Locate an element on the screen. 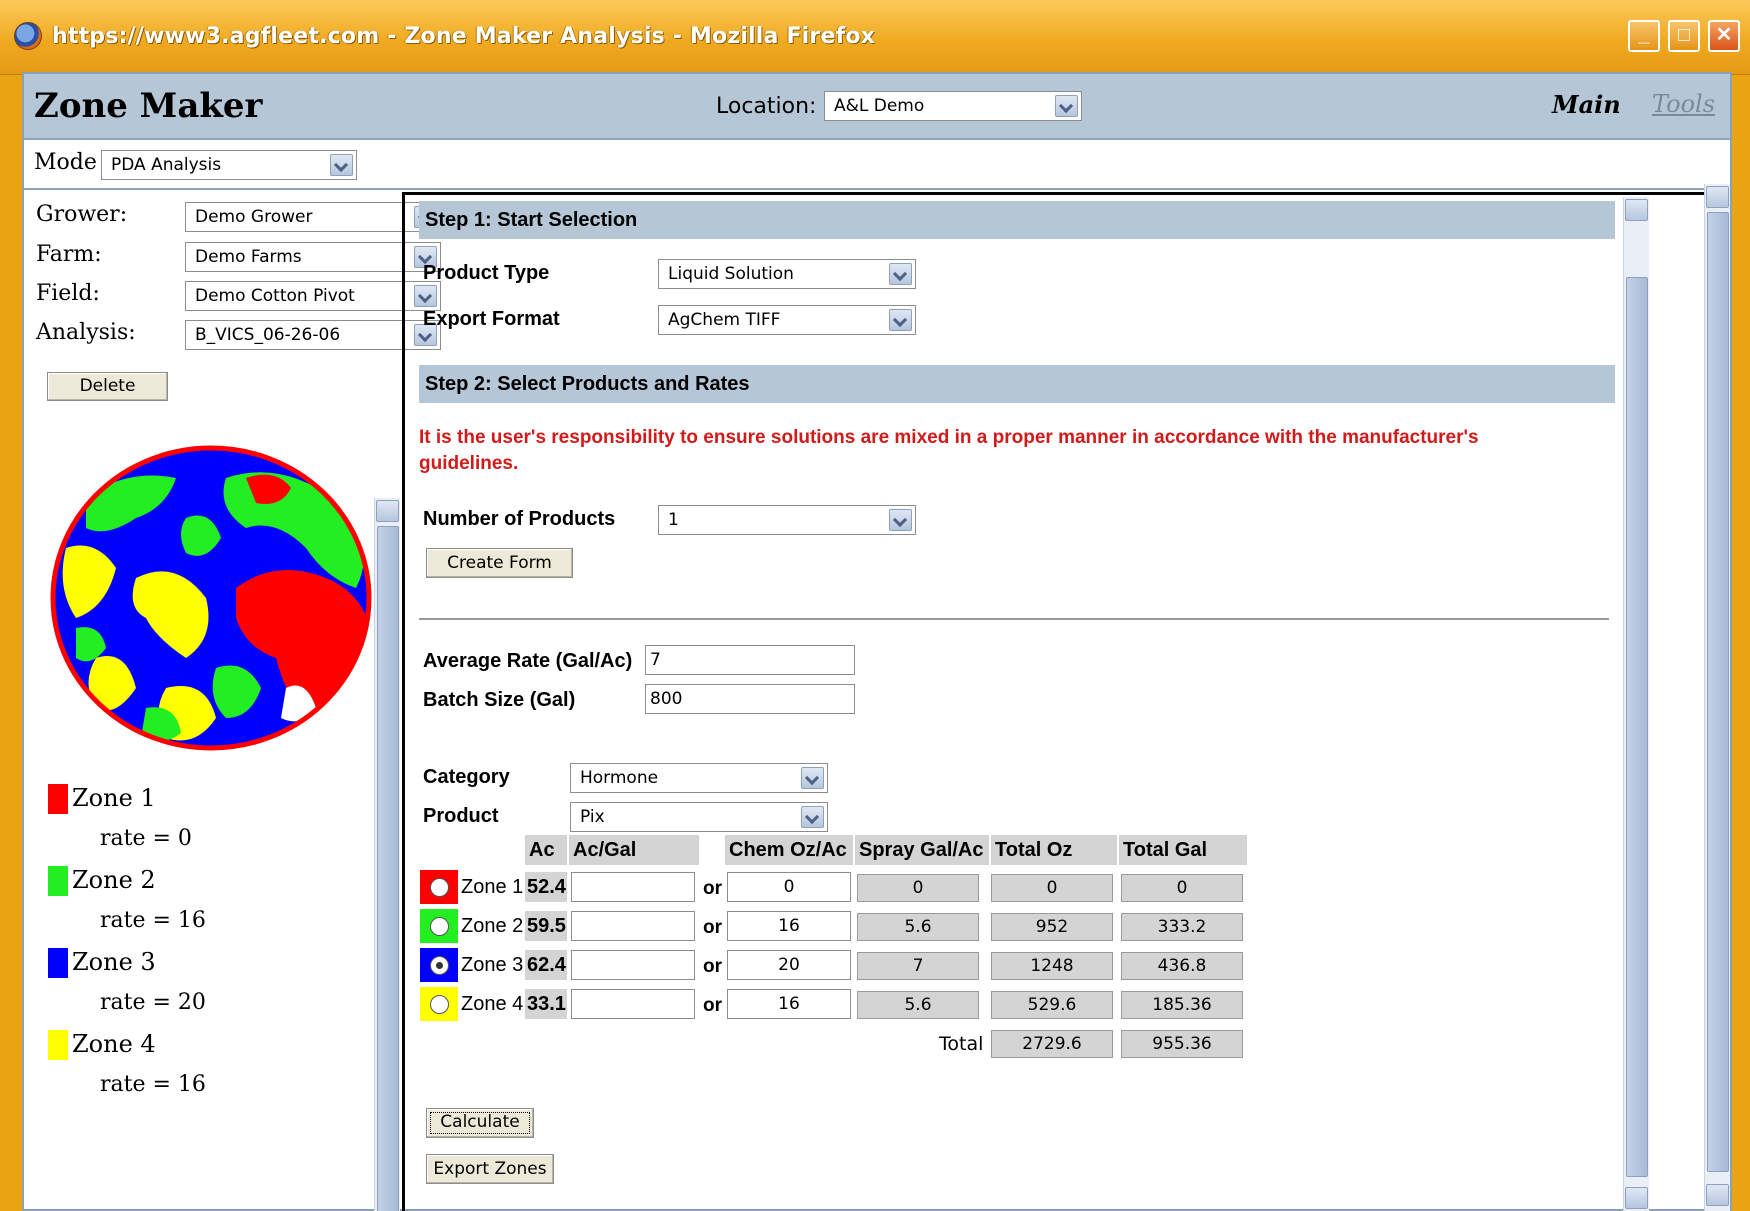  total-gal: 955.36 is located at coordinates (1182, 1044).